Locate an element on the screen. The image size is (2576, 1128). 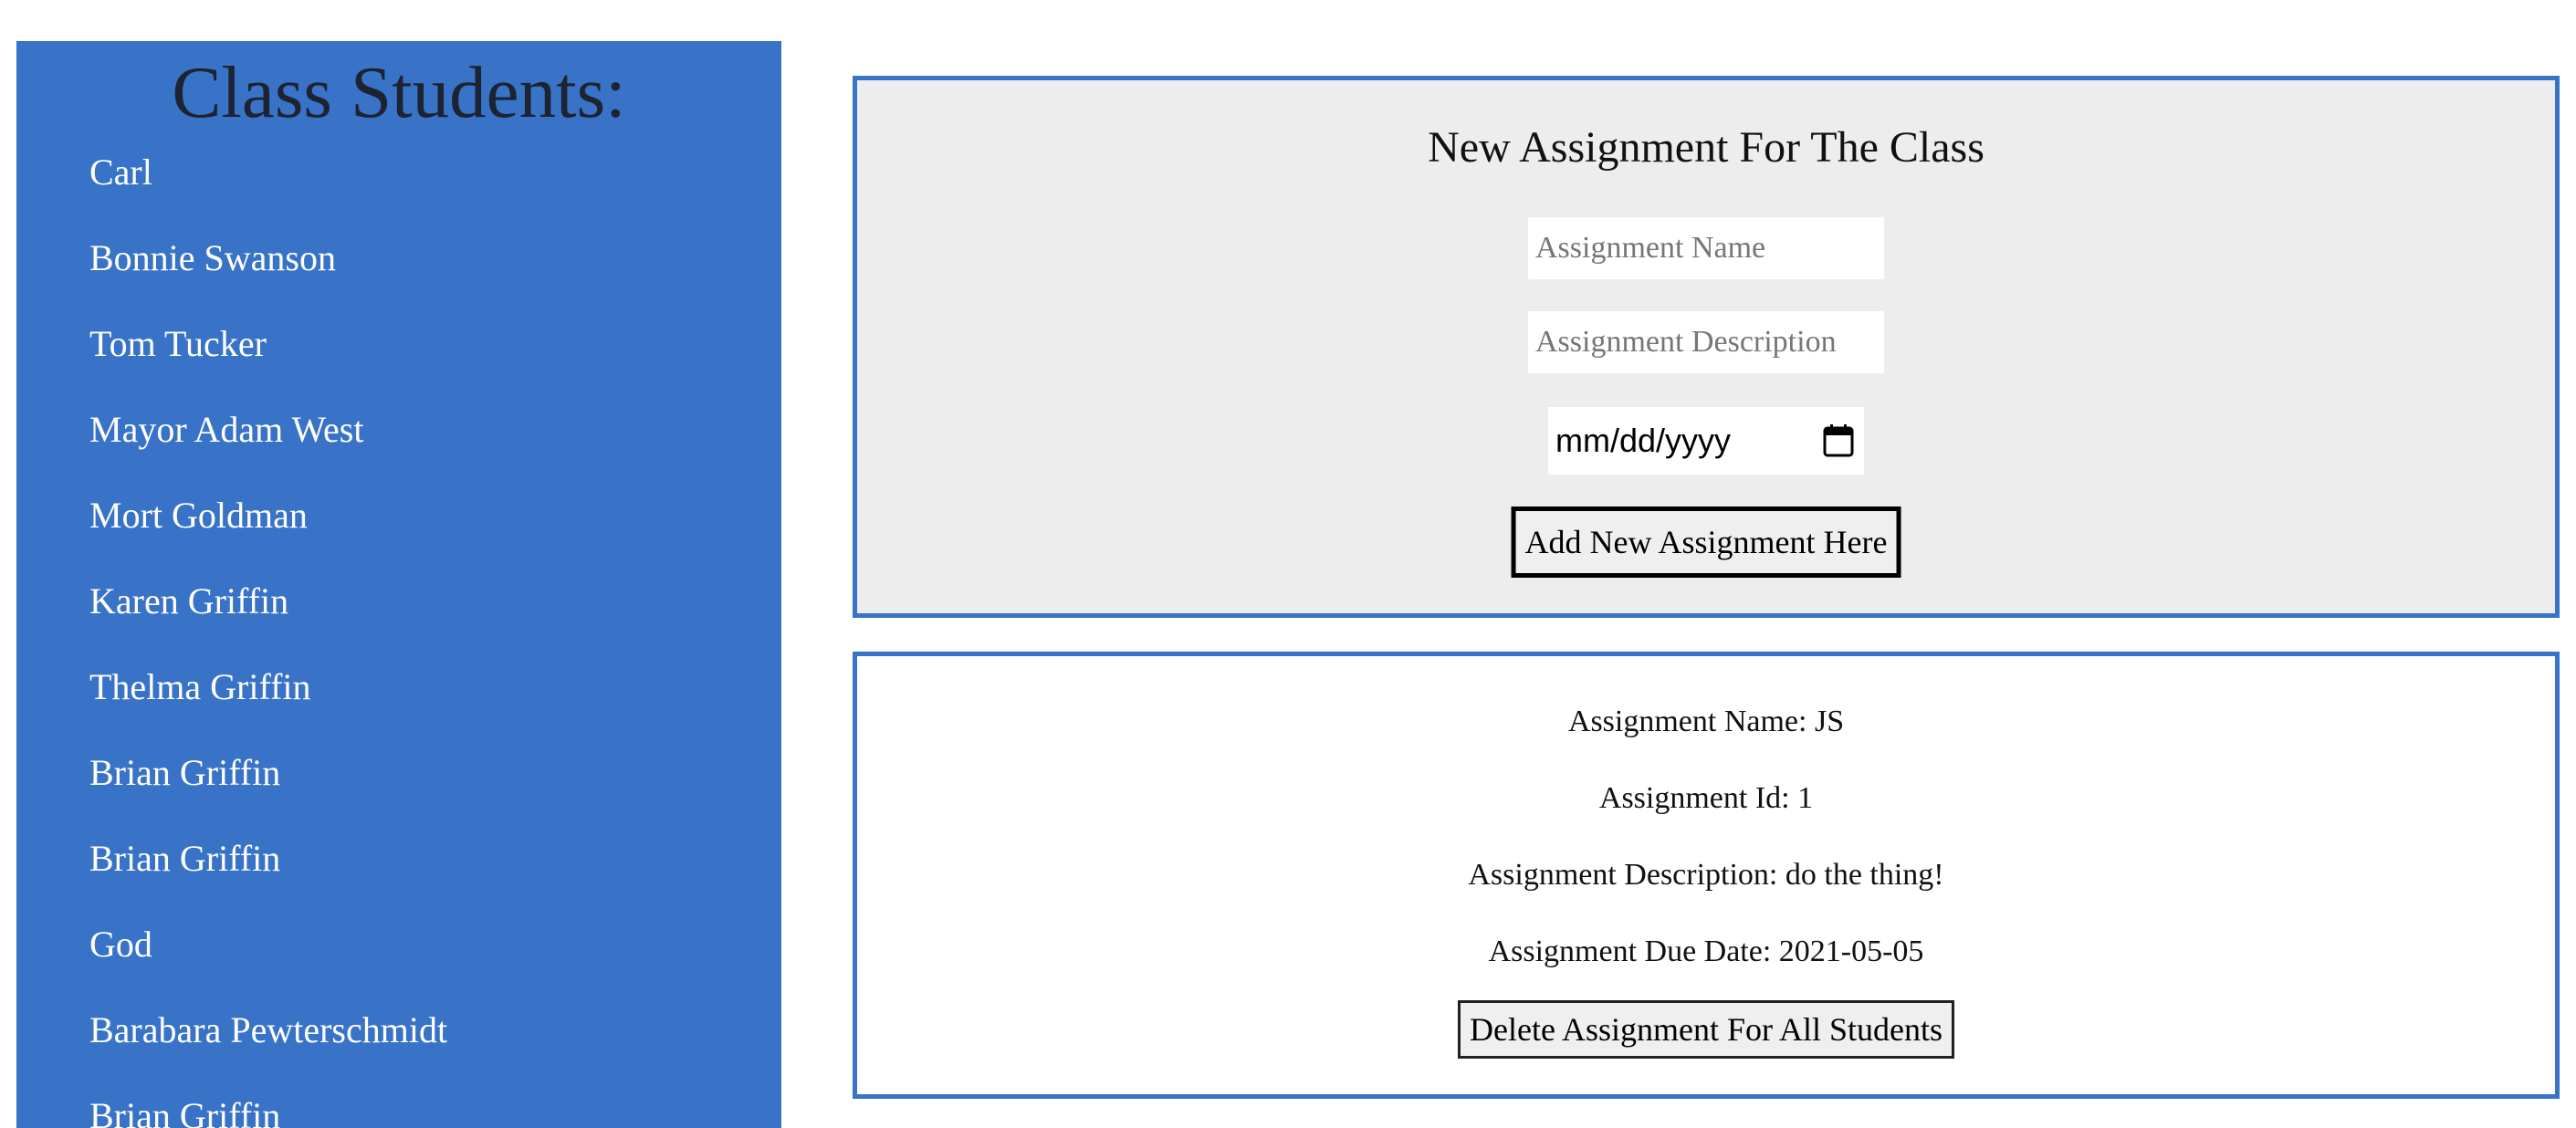
due-date-input: mm/dd/yyyy is located at coordinates (1706, 441).